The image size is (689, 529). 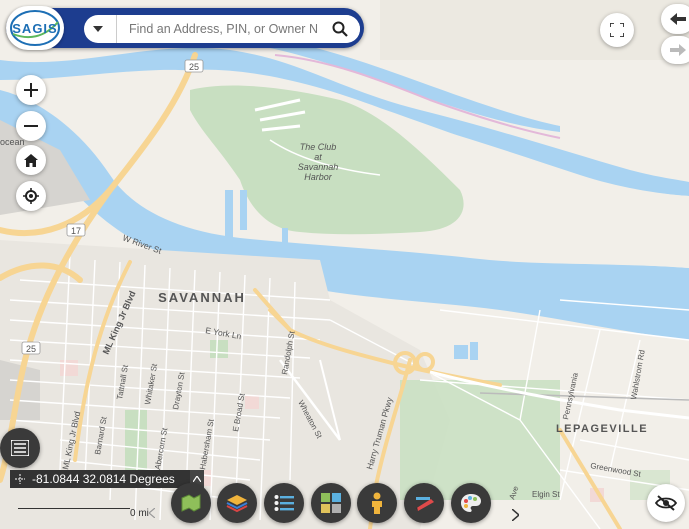 I want to click on park-label-line4: Harbor, so click(x=318, y=177).